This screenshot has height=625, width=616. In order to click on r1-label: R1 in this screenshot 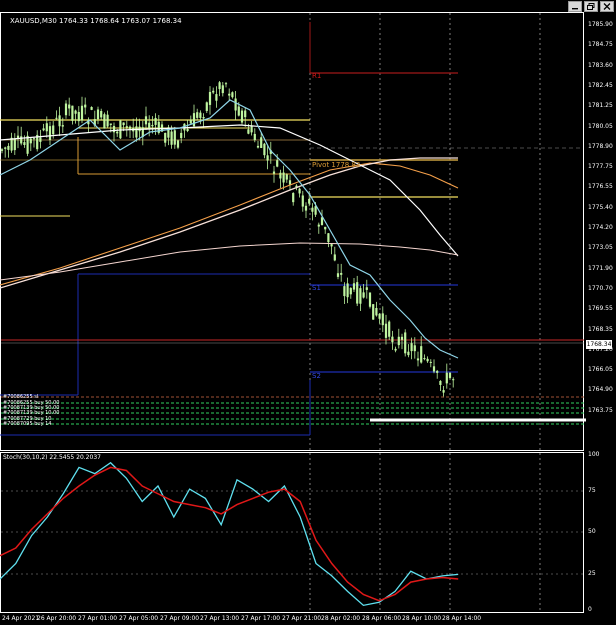, I will do `click(317, 76)`.